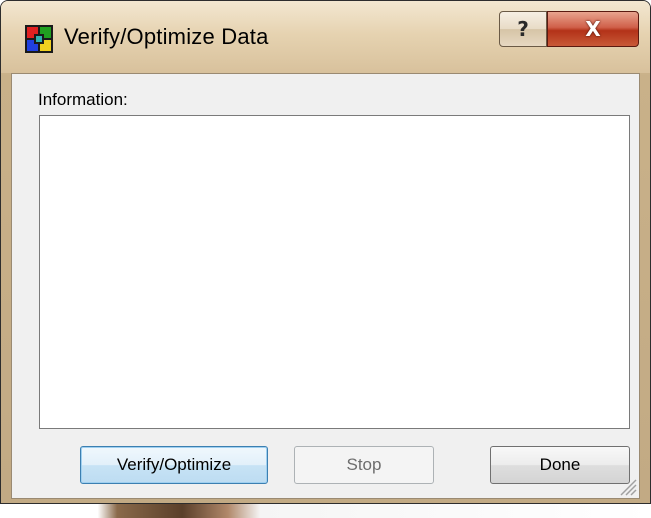 The height and width of the screenshot is (518, 651). I want to click on desktop-background, so click(325, 510).